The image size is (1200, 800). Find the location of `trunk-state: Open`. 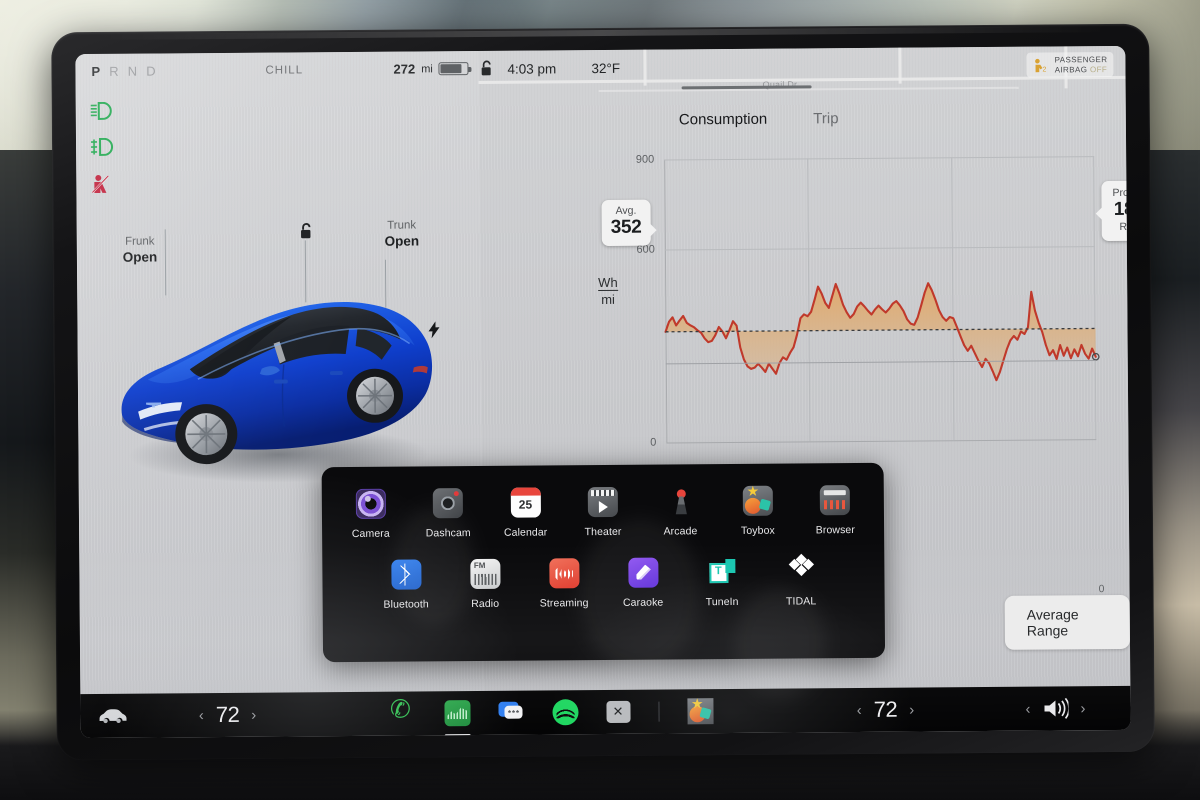

trunk-state: Open is located at coordinates (402, 241).